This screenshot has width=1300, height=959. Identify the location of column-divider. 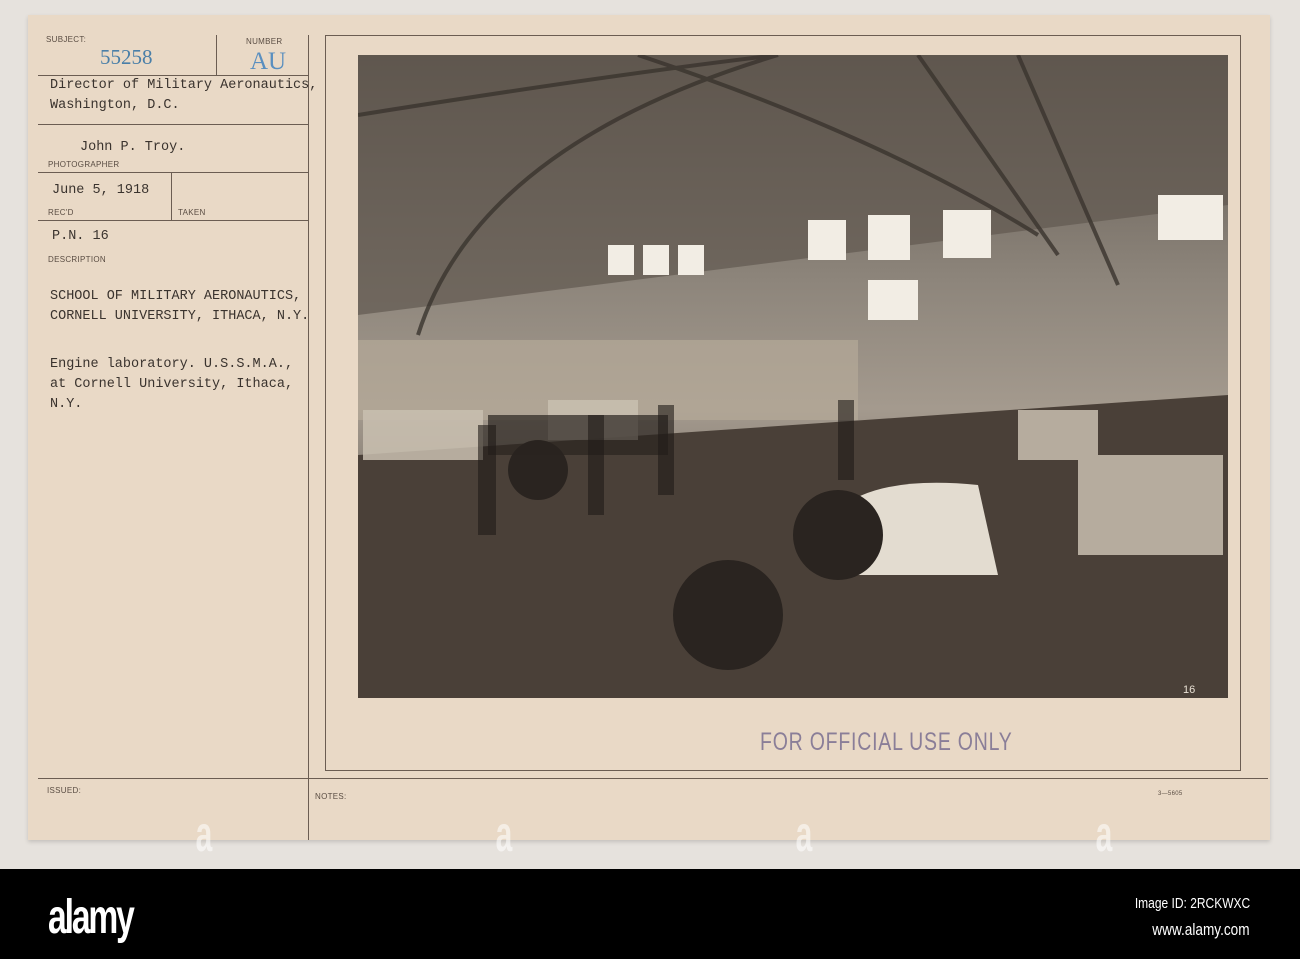
(308, 437).